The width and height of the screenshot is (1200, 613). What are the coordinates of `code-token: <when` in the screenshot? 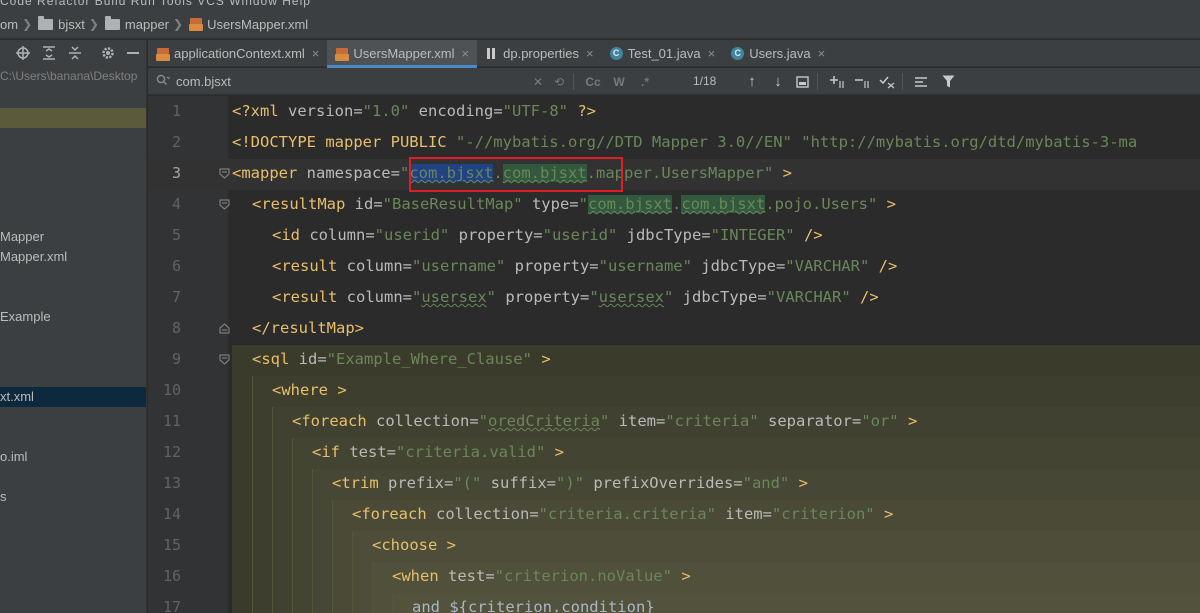 It's located at (420, 576).